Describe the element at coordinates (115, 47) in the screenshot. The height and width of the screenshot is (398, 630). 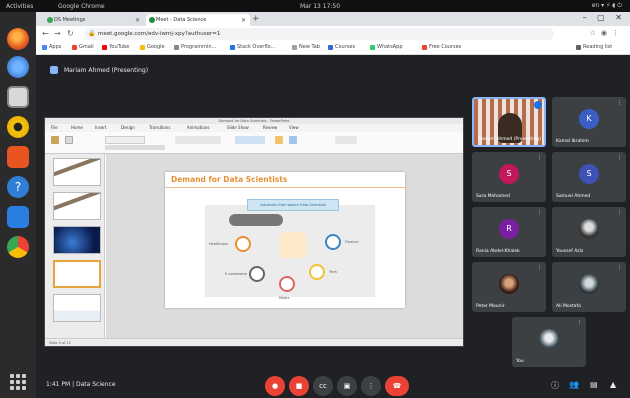
I see `bookmark-item: YouTube` at that location.